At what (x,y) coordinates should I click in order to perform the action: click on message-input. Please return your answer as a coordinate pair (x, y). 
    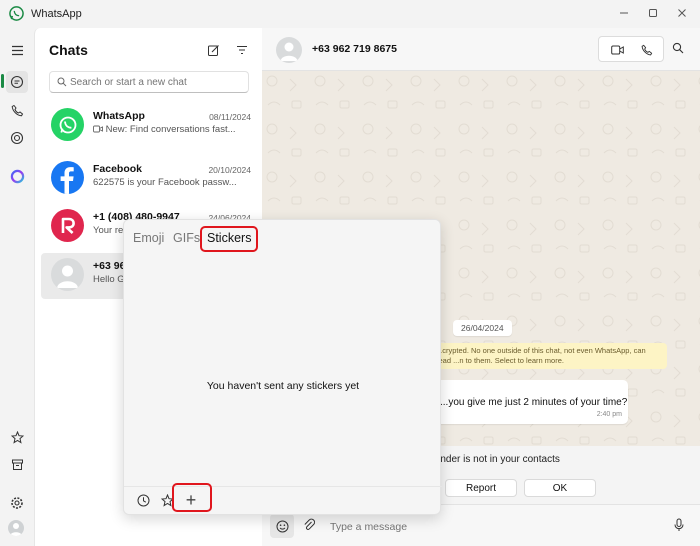
    Looking at the image, I should click on (480, 527).